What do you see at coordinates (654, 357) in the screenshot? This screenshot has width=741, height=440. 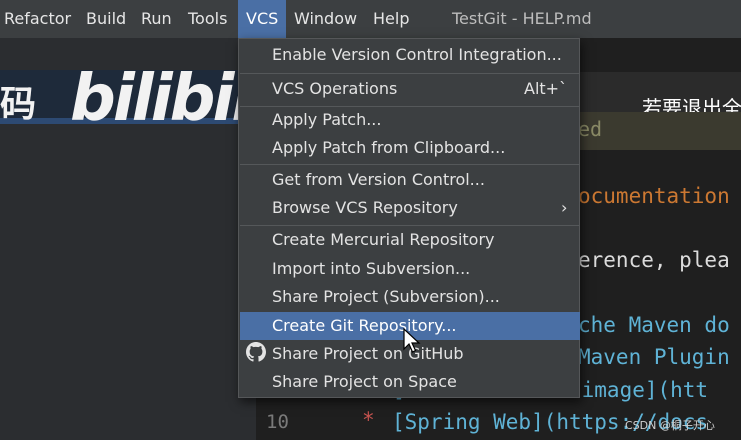 I see `code-line: Maven Plugin` at bounding box center [654, 357].